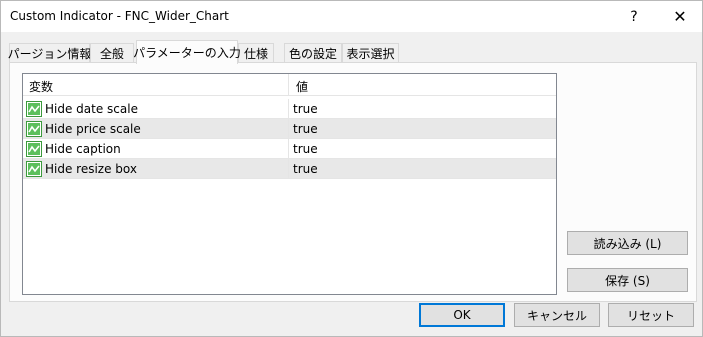 The height and width of the screenshot is (337, 703). What do you see at coordinates (256, 53) in the screenshot?
I see `tab-specification: 仕様` at bounding box center [256, 53].